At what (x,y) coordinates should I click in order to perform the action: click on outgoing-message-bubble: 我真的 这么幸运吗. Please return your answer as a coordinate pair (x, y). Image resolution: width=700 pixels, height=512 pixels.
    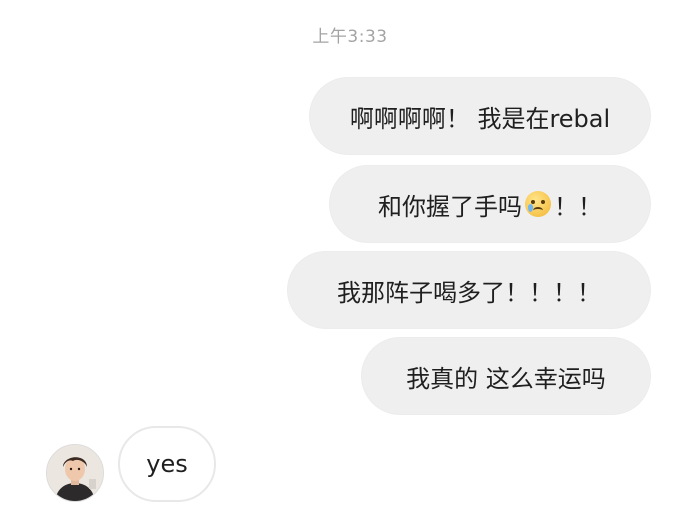
    Looking at the image, I should click on (506, 376).